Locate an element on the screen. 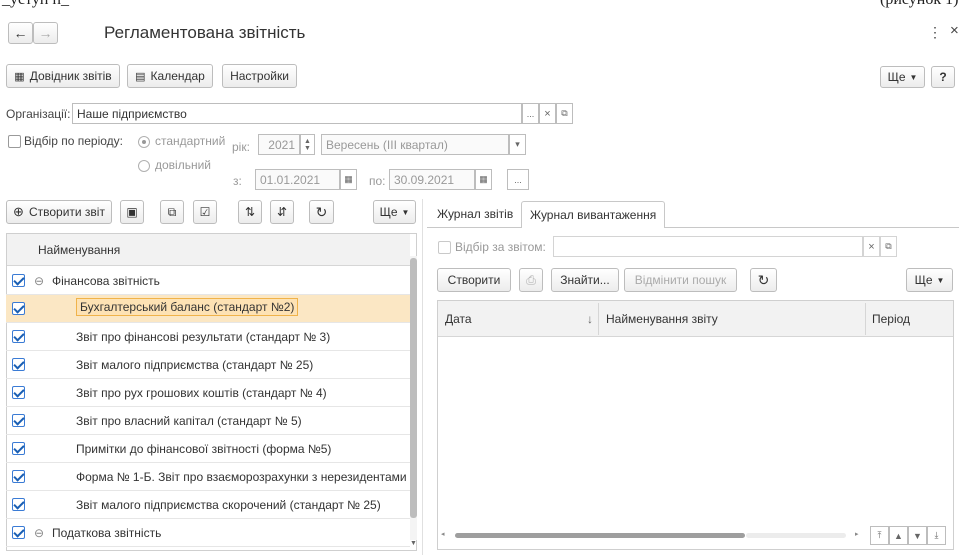  to-label: по: is located at coordinates (377, 181).